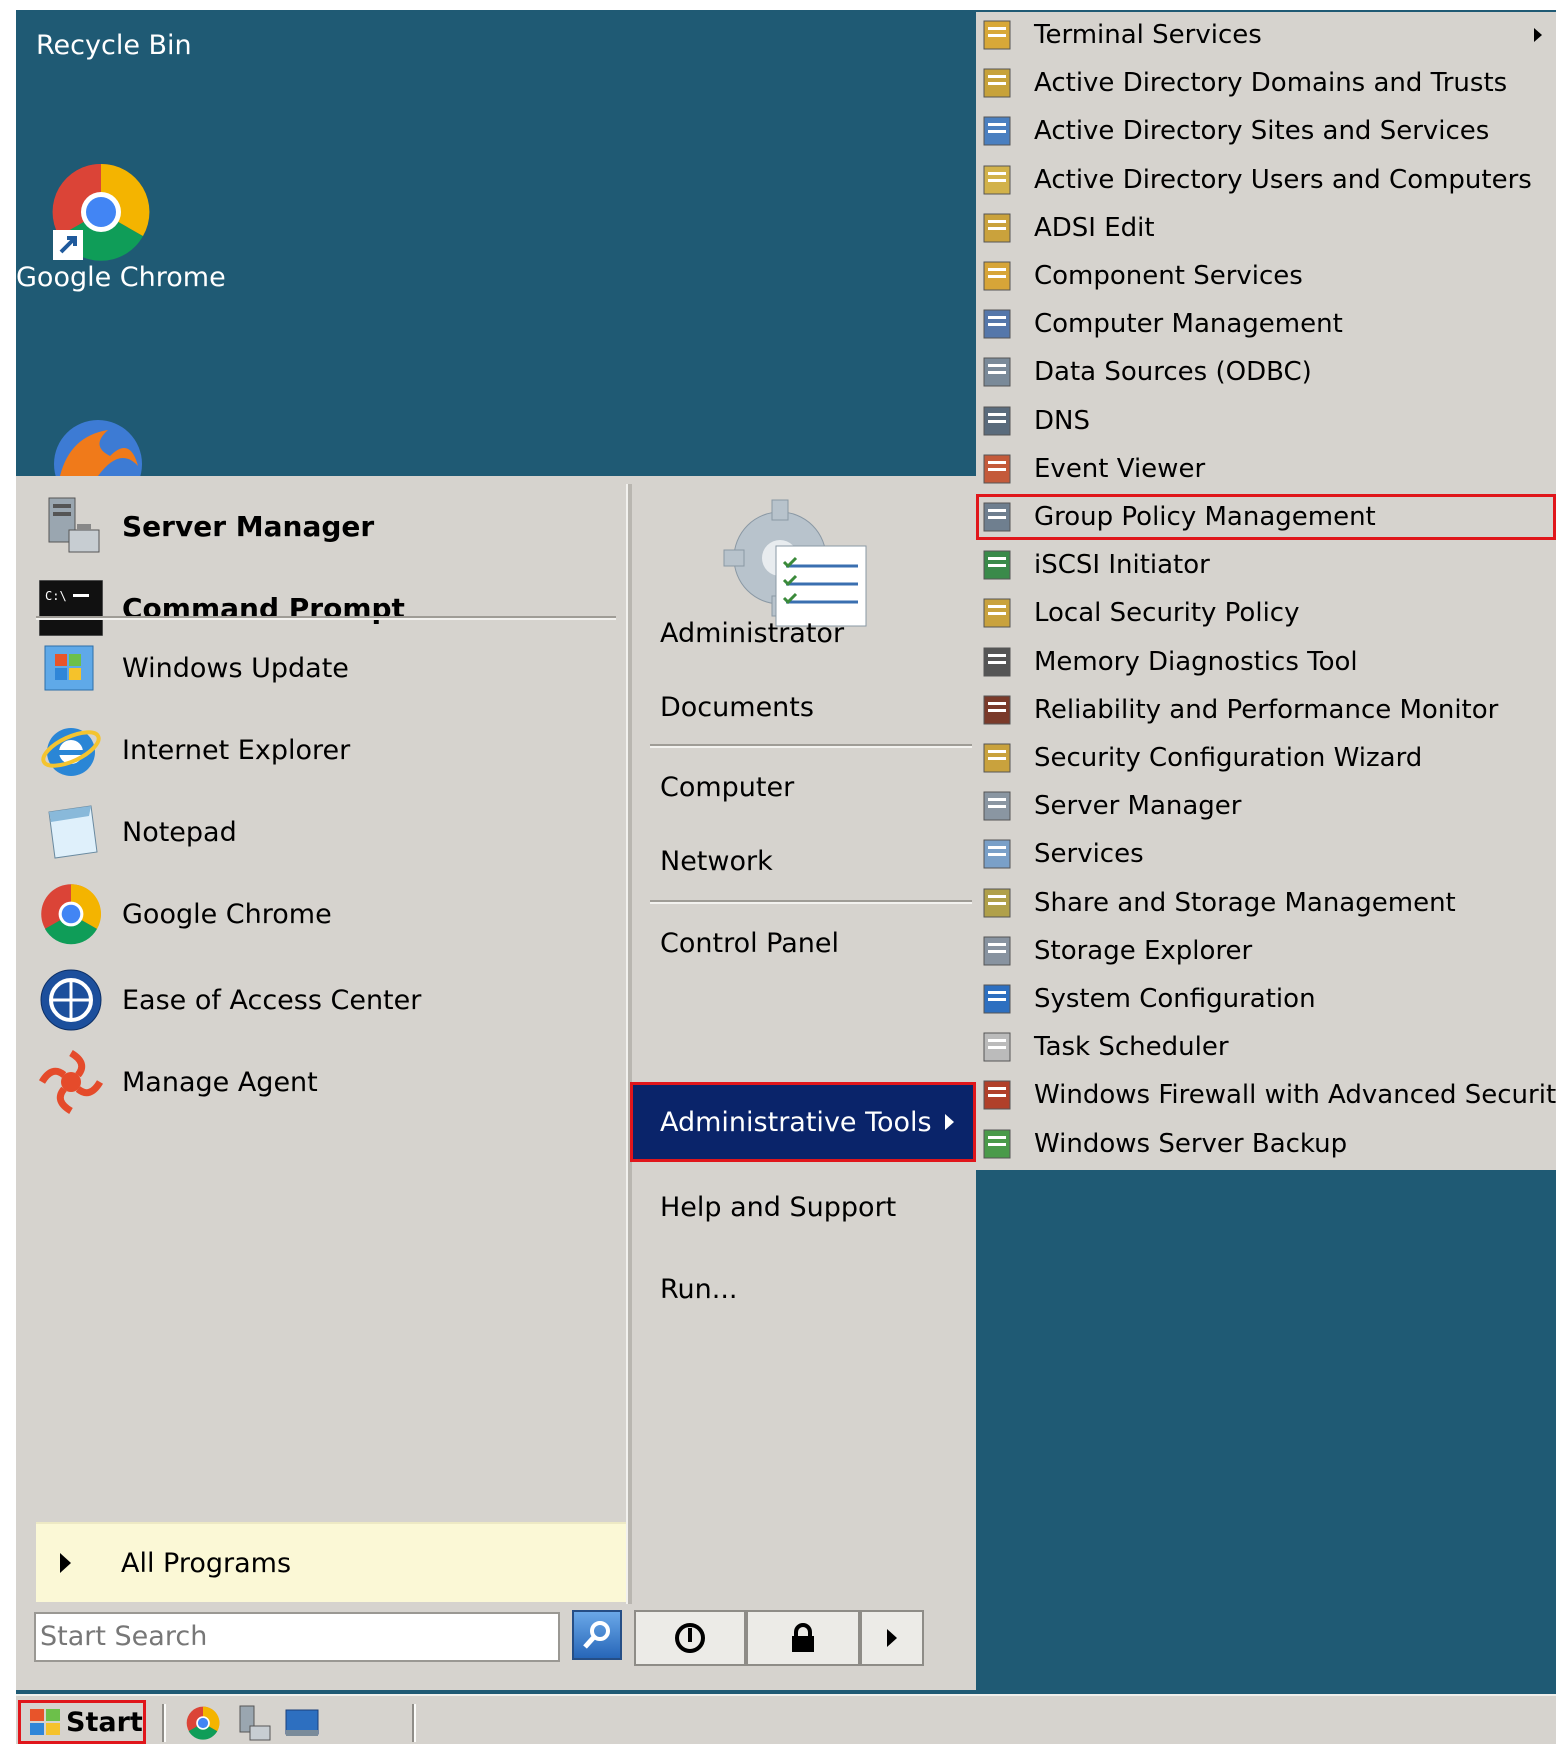  Describe the element at coordinates (1167, 613) in the screenshot. I see `submenu-item-label: Local Security Policy` at that location.